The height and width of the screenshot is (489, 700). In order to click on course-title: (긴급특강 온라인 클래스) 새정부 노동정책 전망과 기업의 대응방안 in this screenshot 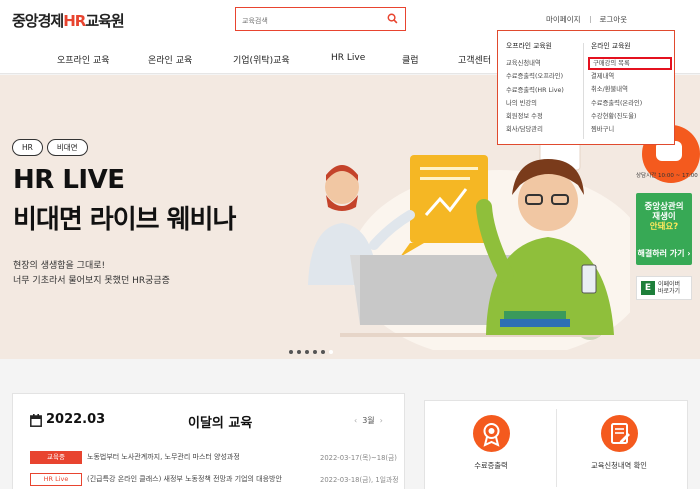, I will do `click(201, 479)`.